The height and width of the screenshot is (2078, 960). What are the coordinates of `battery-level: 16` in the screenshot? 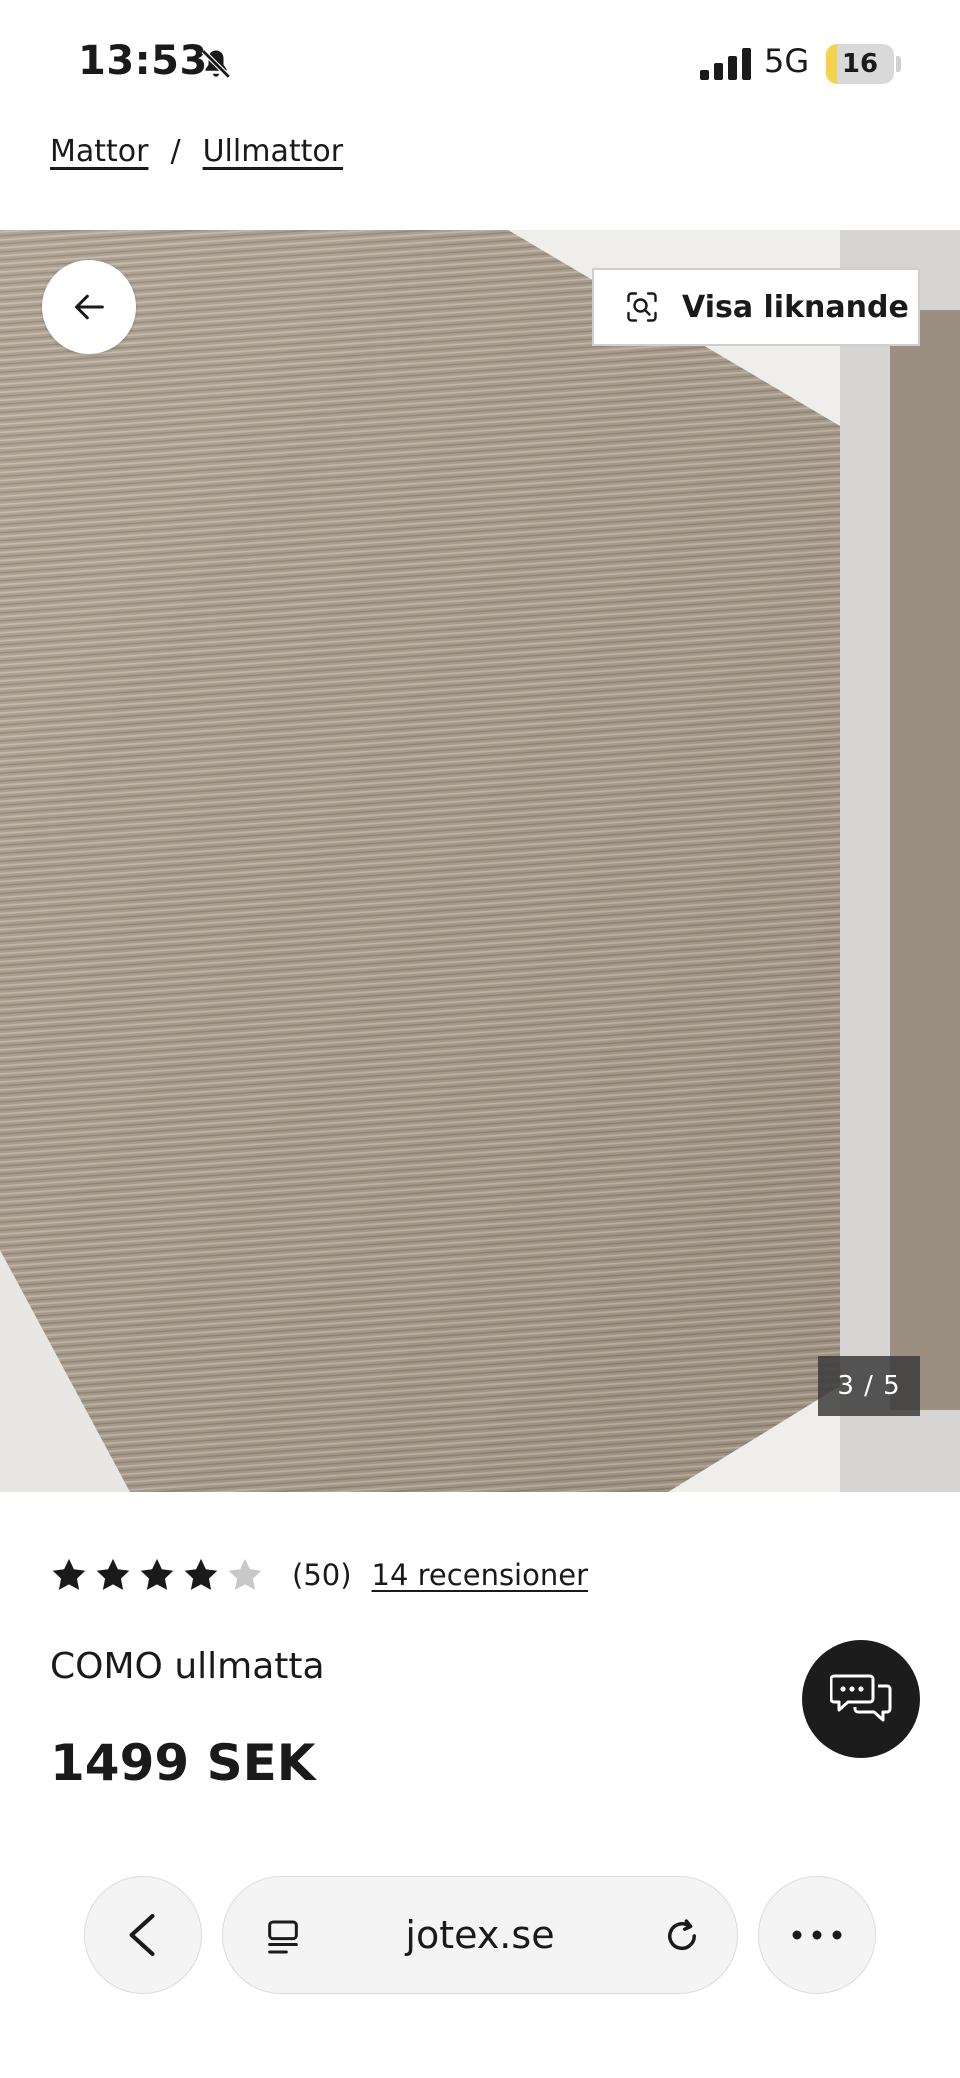 It's located at (860, 64).